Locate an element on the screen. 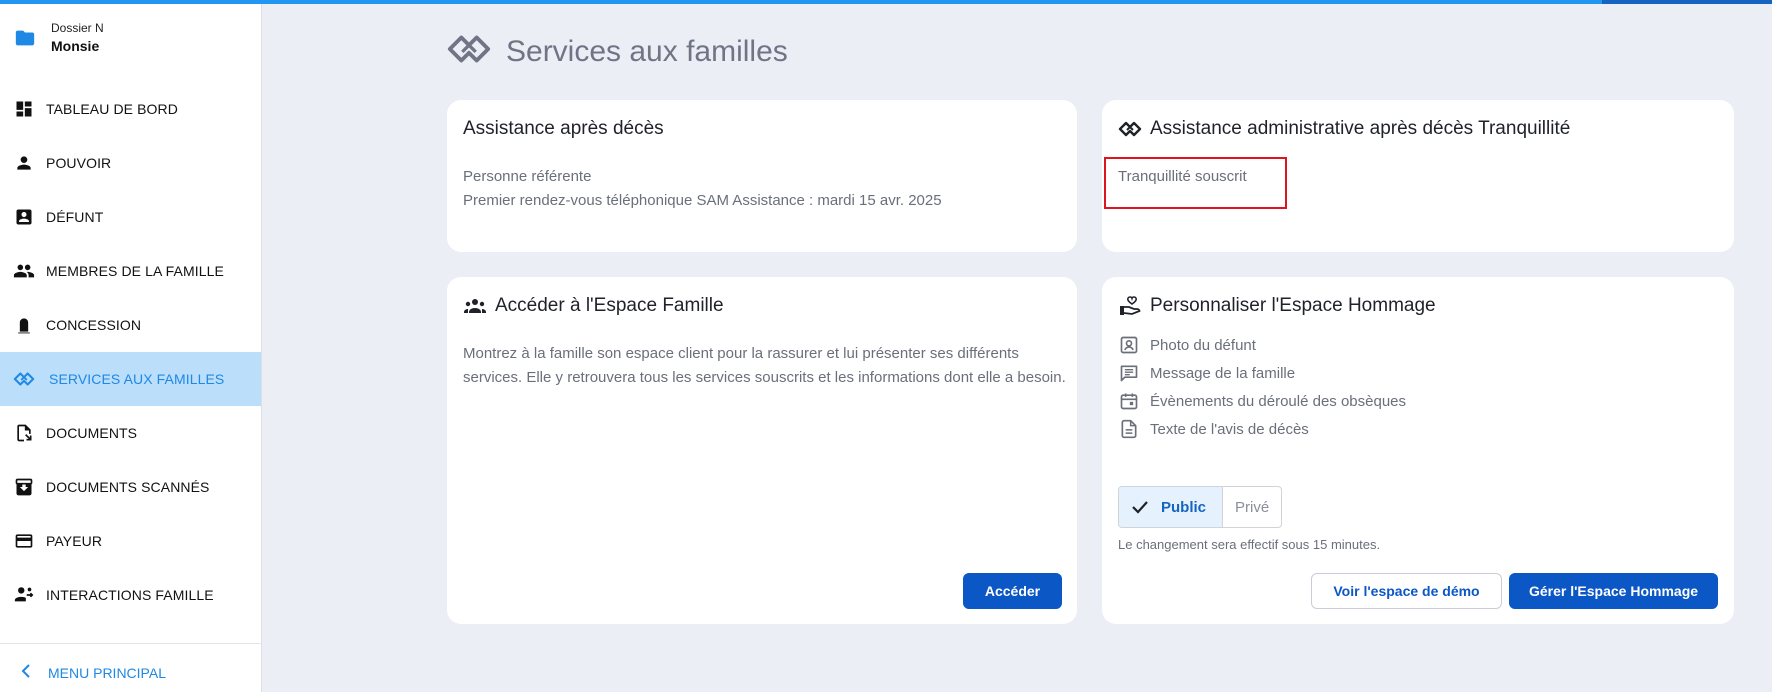 The height and width of the screenshot is (692, 1772). sidebar-item-label: INTERACTIONS FAMILLE is located at coordinates (130, 595).